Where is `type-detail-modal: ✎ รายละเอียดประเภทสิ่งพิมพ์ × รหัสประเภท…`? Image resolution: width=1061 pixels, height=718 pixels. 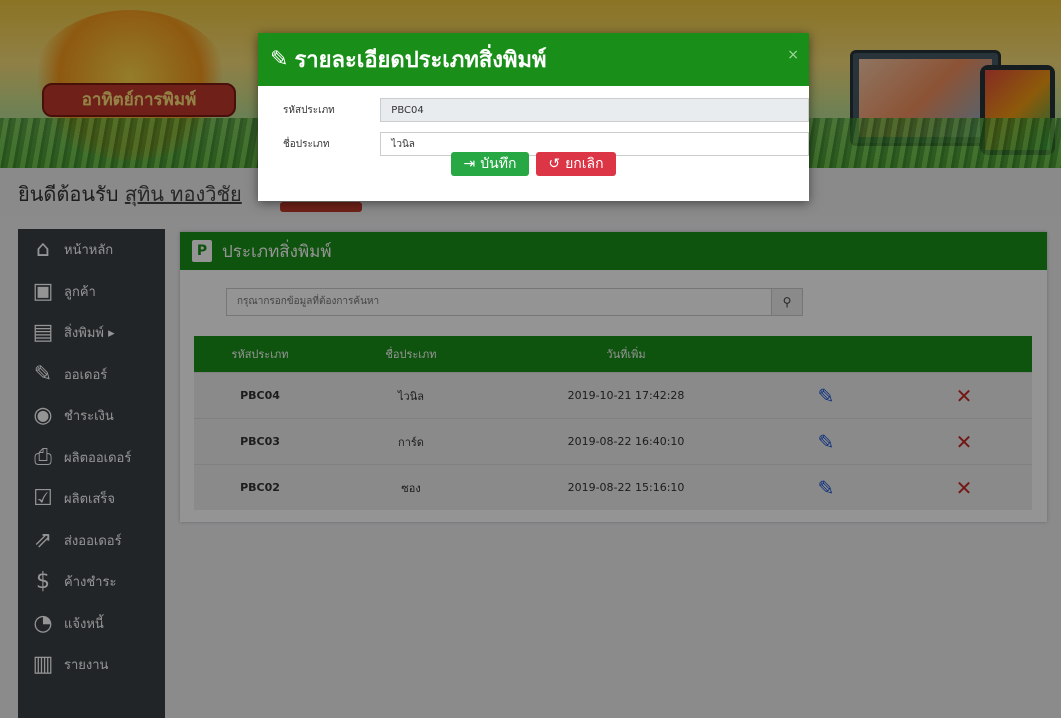
type-detail-modal: ✎ รายละเอียดประเภทสิ่งพิมพ์ × รหัสประเภท… is located at coordinates (533, 117).